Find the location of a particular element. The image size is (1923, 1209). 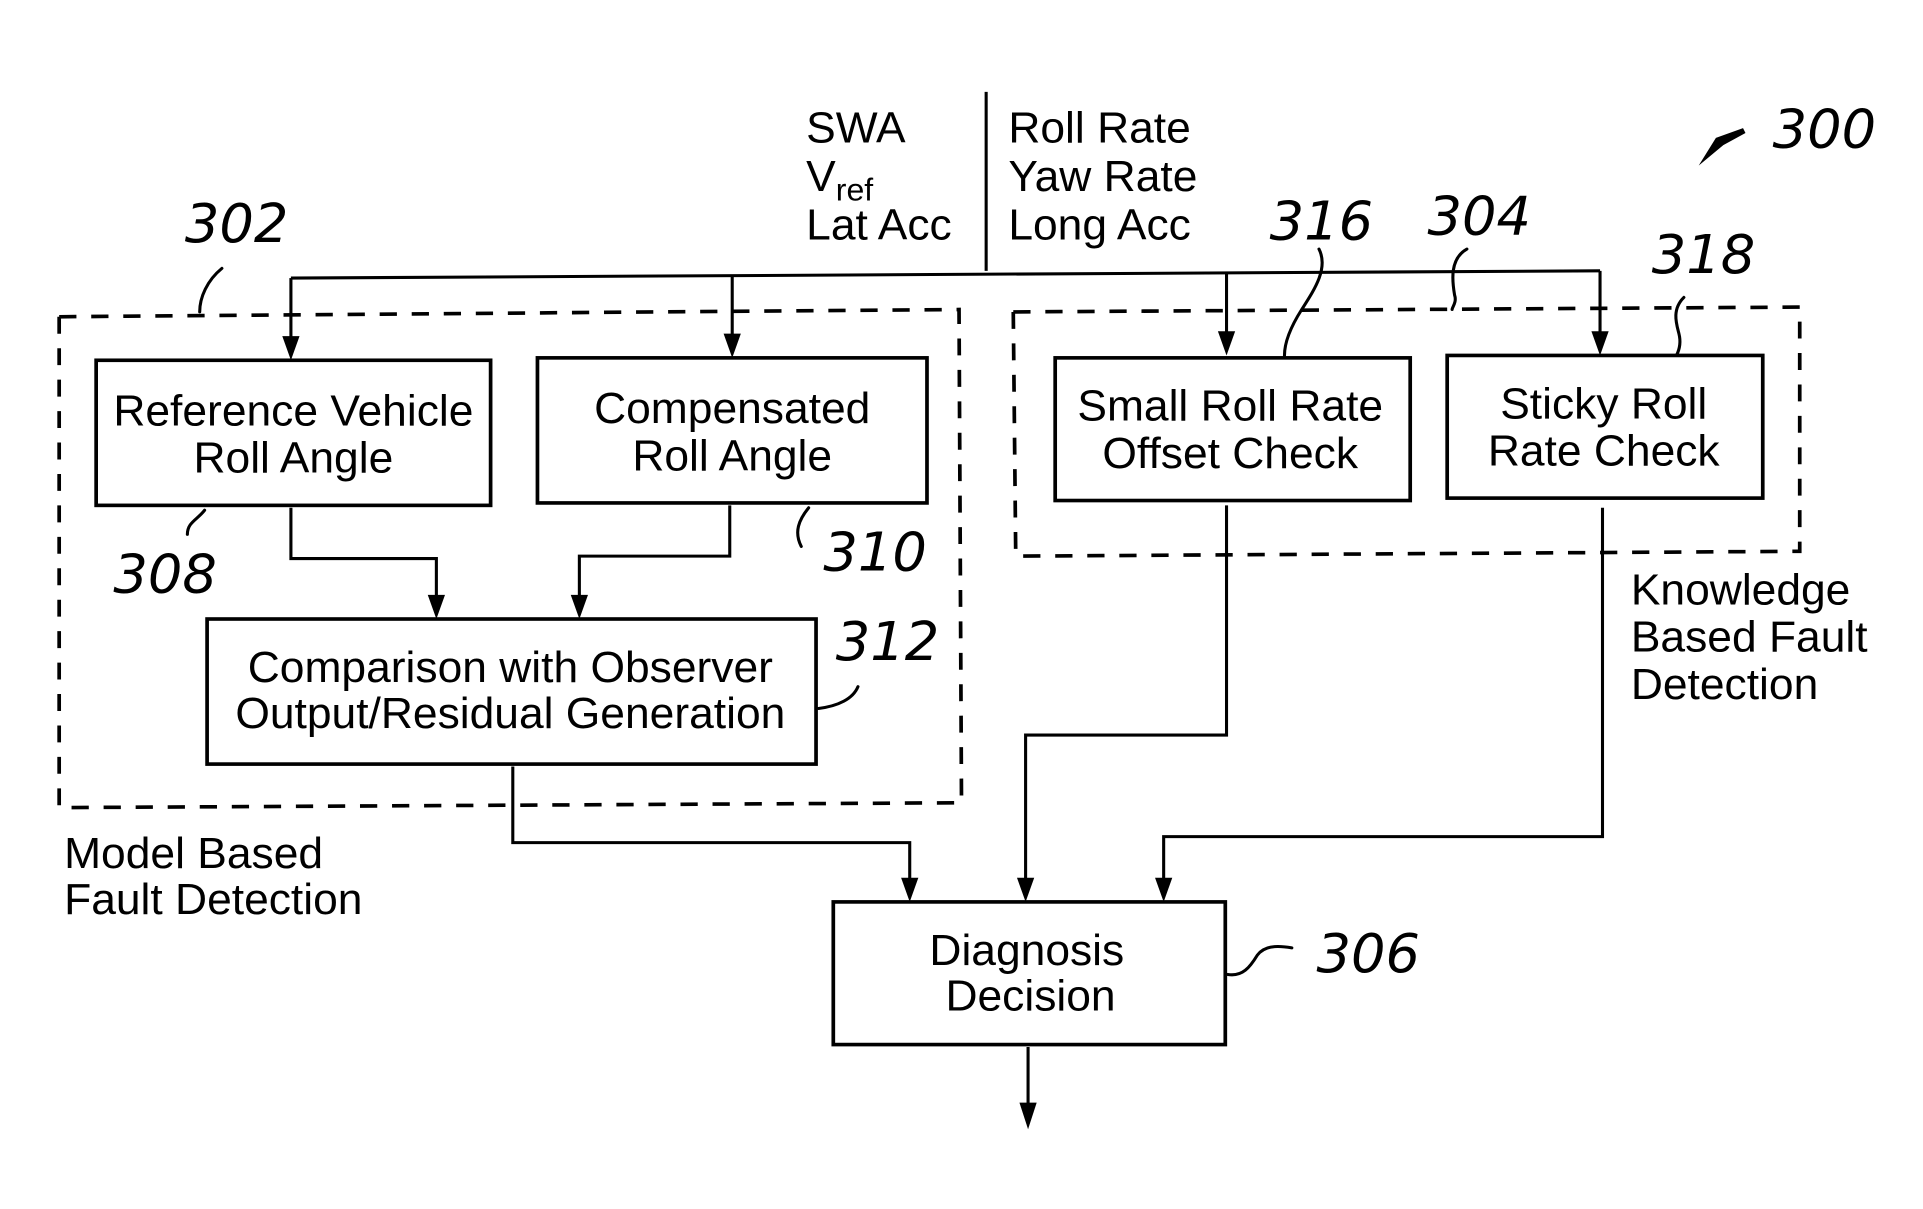

ref-312: 312 is located at coordinates (888, 642).